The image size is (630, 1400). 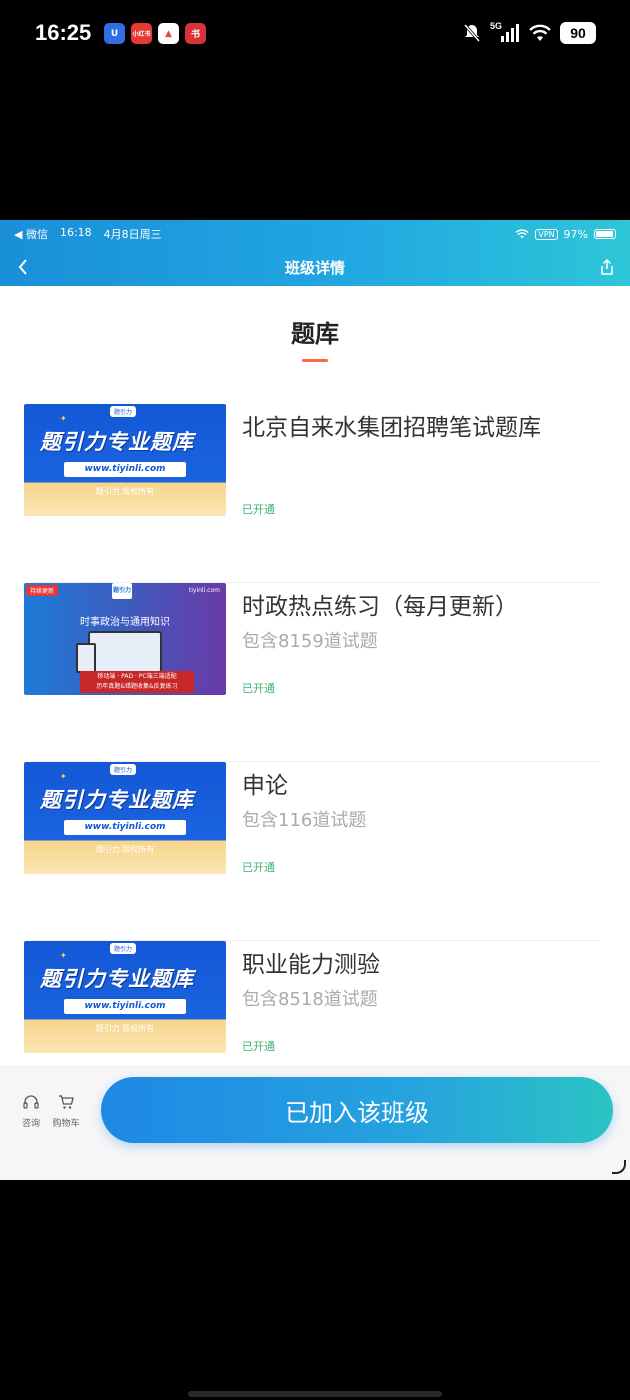 I want to click on consult-button: 咨询, so click(x=31, y=1112).